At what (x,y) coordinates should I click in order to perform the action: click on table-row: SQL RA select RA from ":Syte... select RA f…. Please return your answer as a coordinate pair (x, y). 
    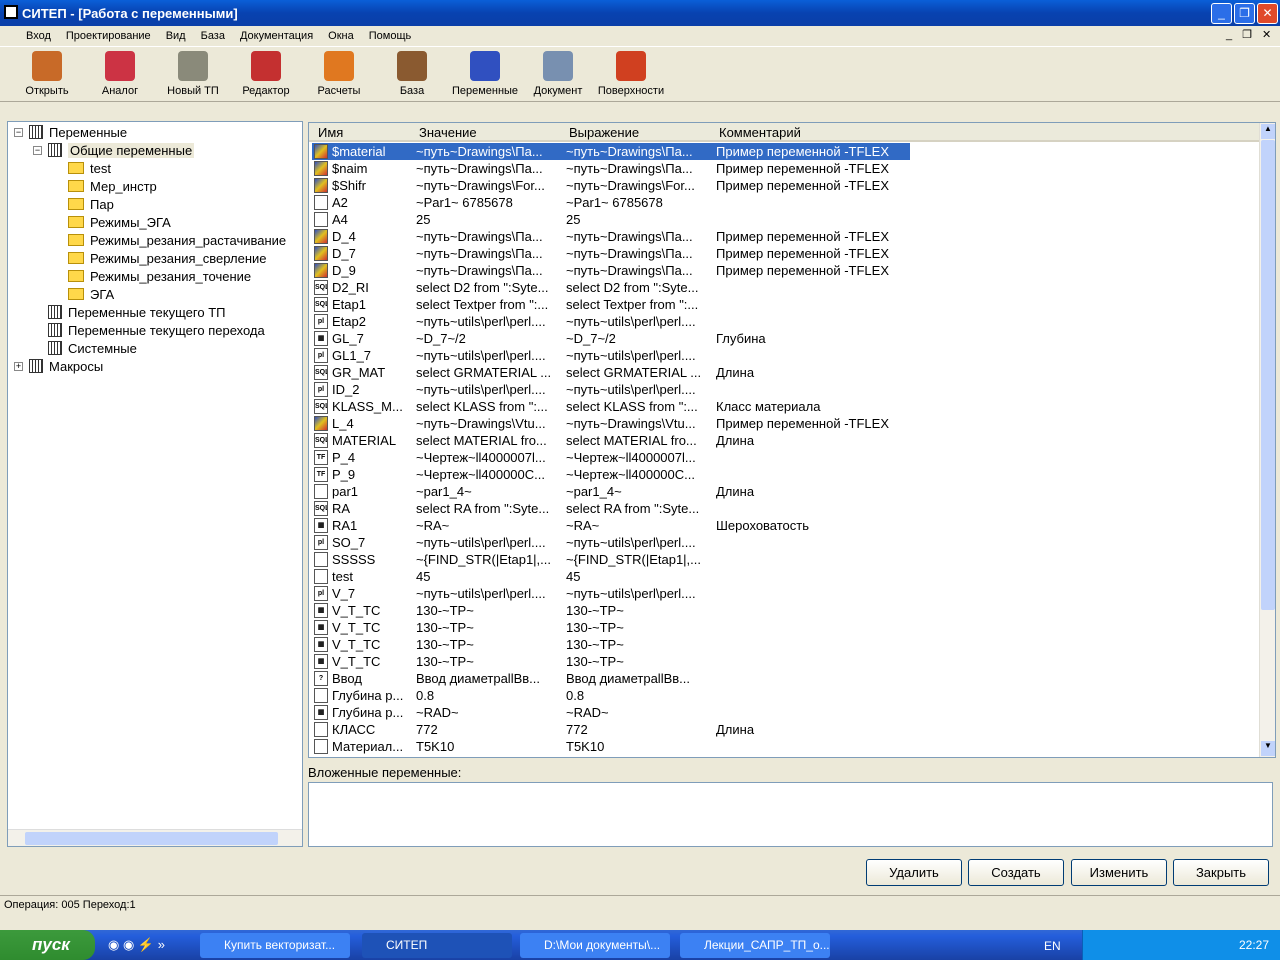
    Looking at the image, I should click on (611, 508).